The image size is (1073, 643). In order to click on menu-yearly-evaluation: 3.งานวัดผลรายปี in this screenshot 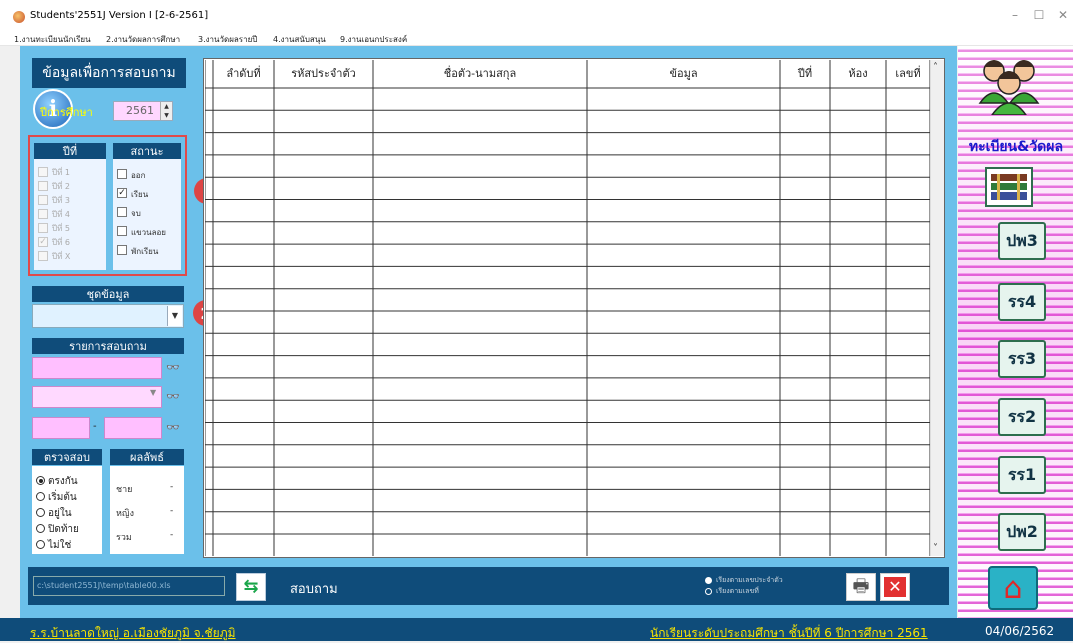, I will do `click(227, 39)`.